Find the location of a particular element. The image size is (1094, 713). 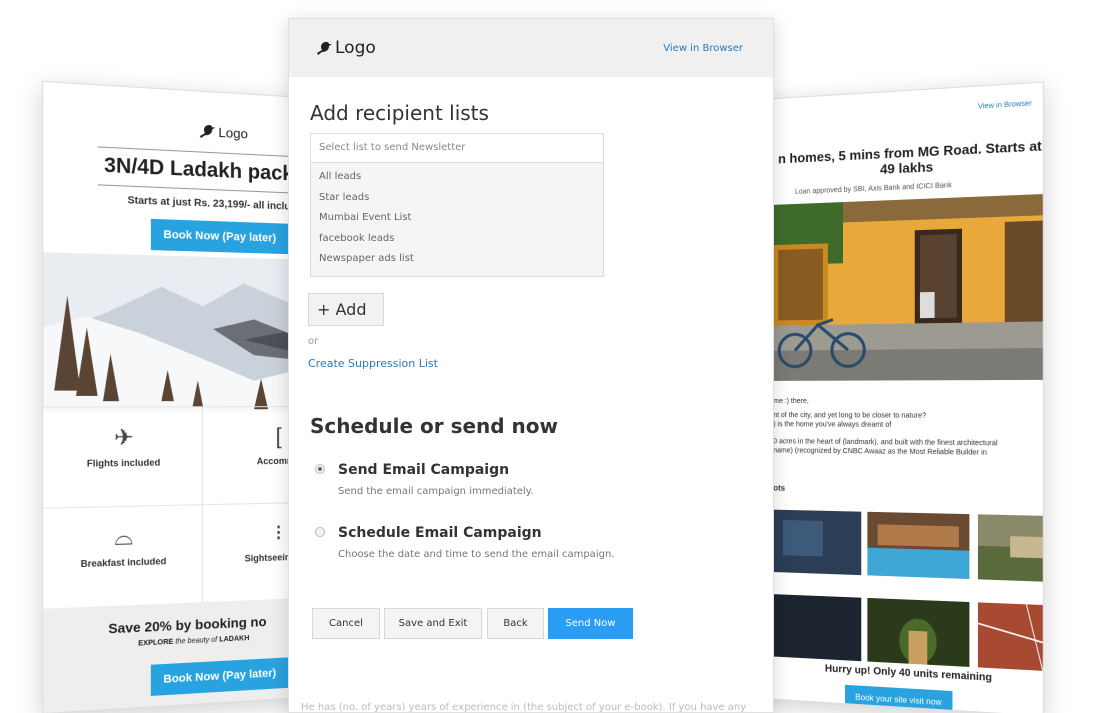

thumb-pool is located at coordinates (918, 545).